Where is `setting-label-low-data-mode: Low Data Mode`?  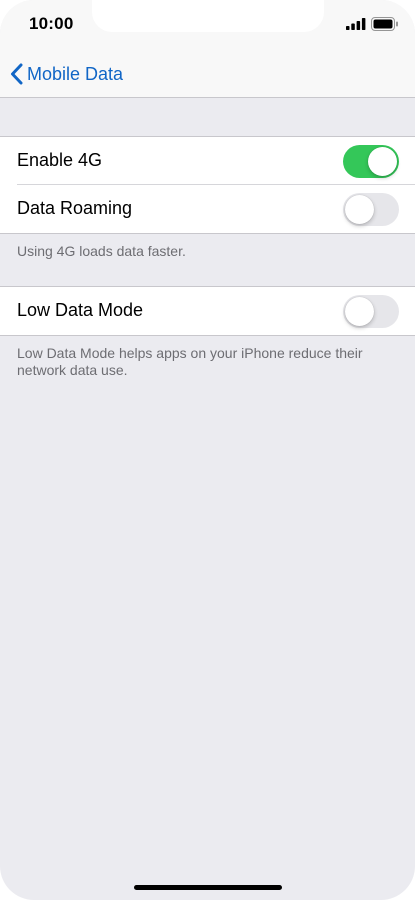
setting-label-low-data-mode: Low Data Mode is located at coordinates (80, 310).